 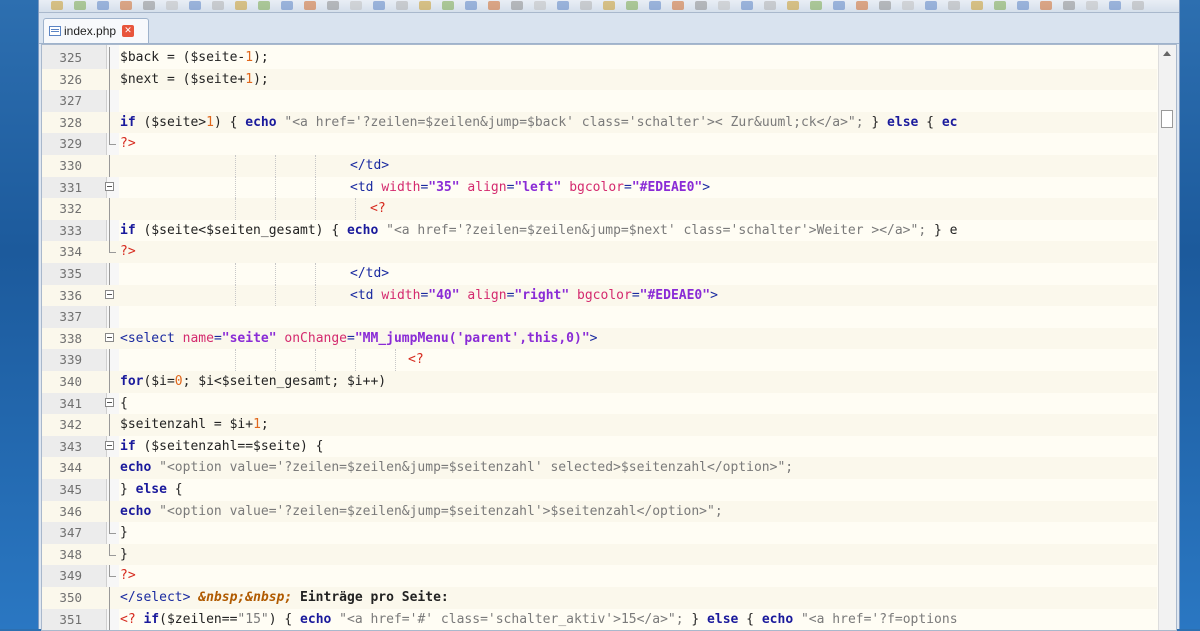 I want to click on line-number: 335, so click(x=70, y=273).